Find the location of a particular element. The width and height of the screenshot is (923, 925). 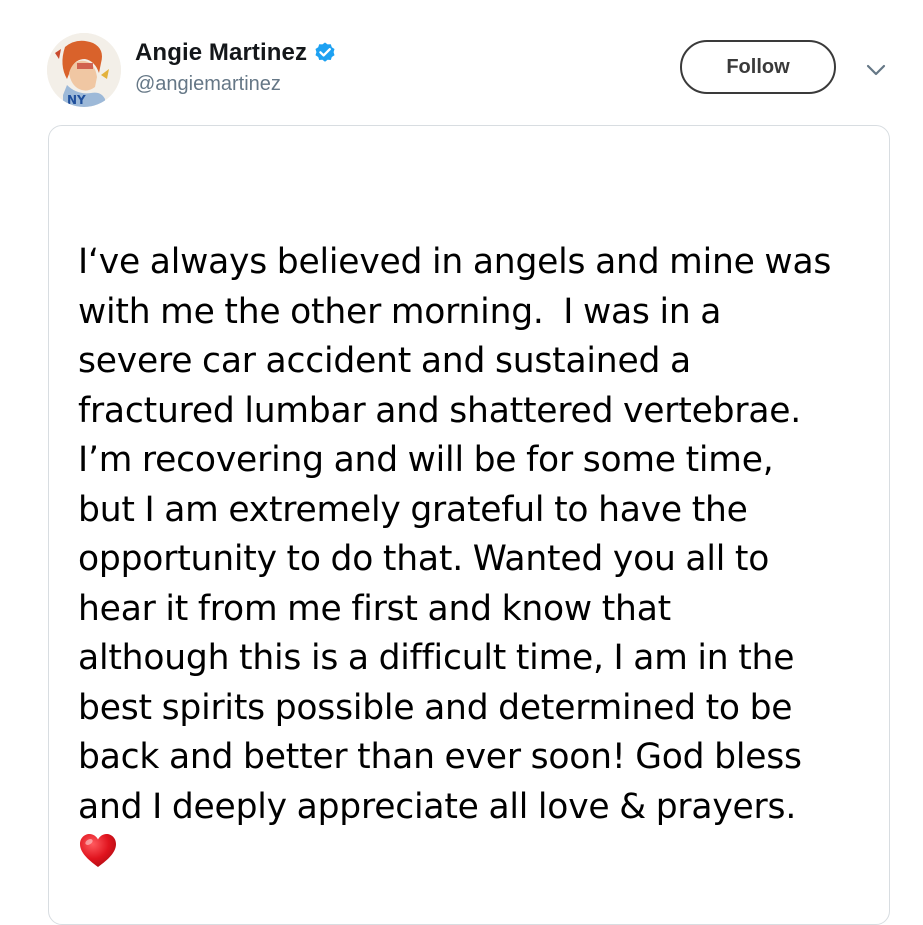

more-options-button is located at coordinates (876, 70).